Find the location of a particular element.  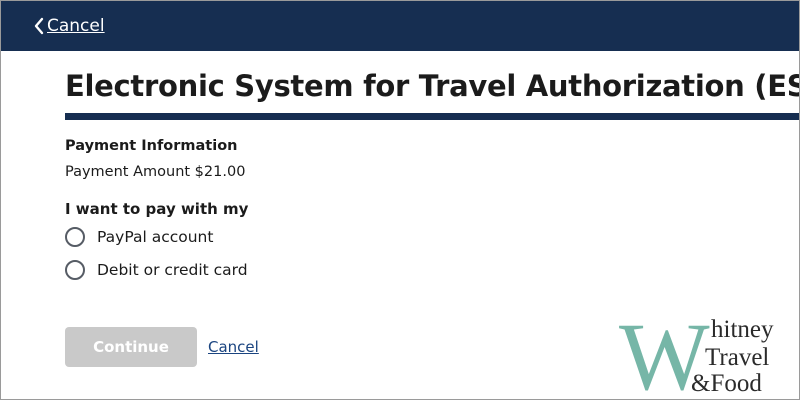

paypal-radio-label: PayPal account is located at coordinates (155, 237).